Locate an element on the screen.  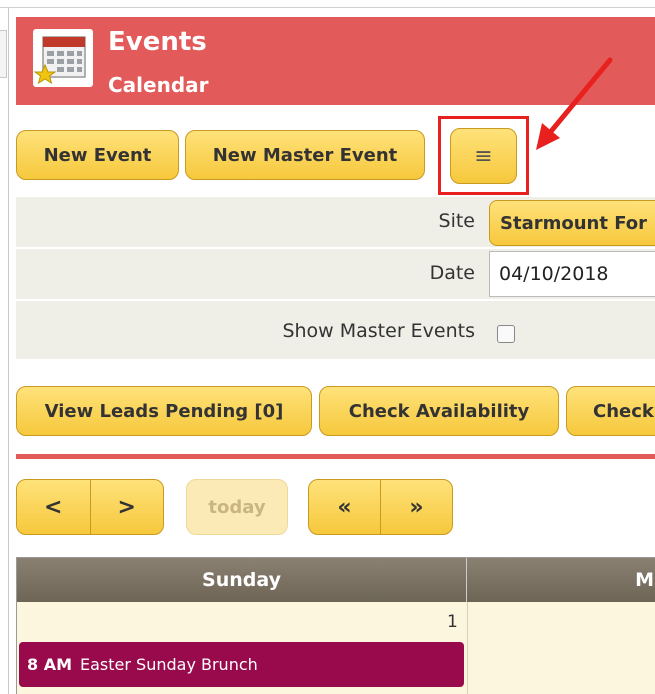
prev-next-group: < > is located at coordinates (90, 507).